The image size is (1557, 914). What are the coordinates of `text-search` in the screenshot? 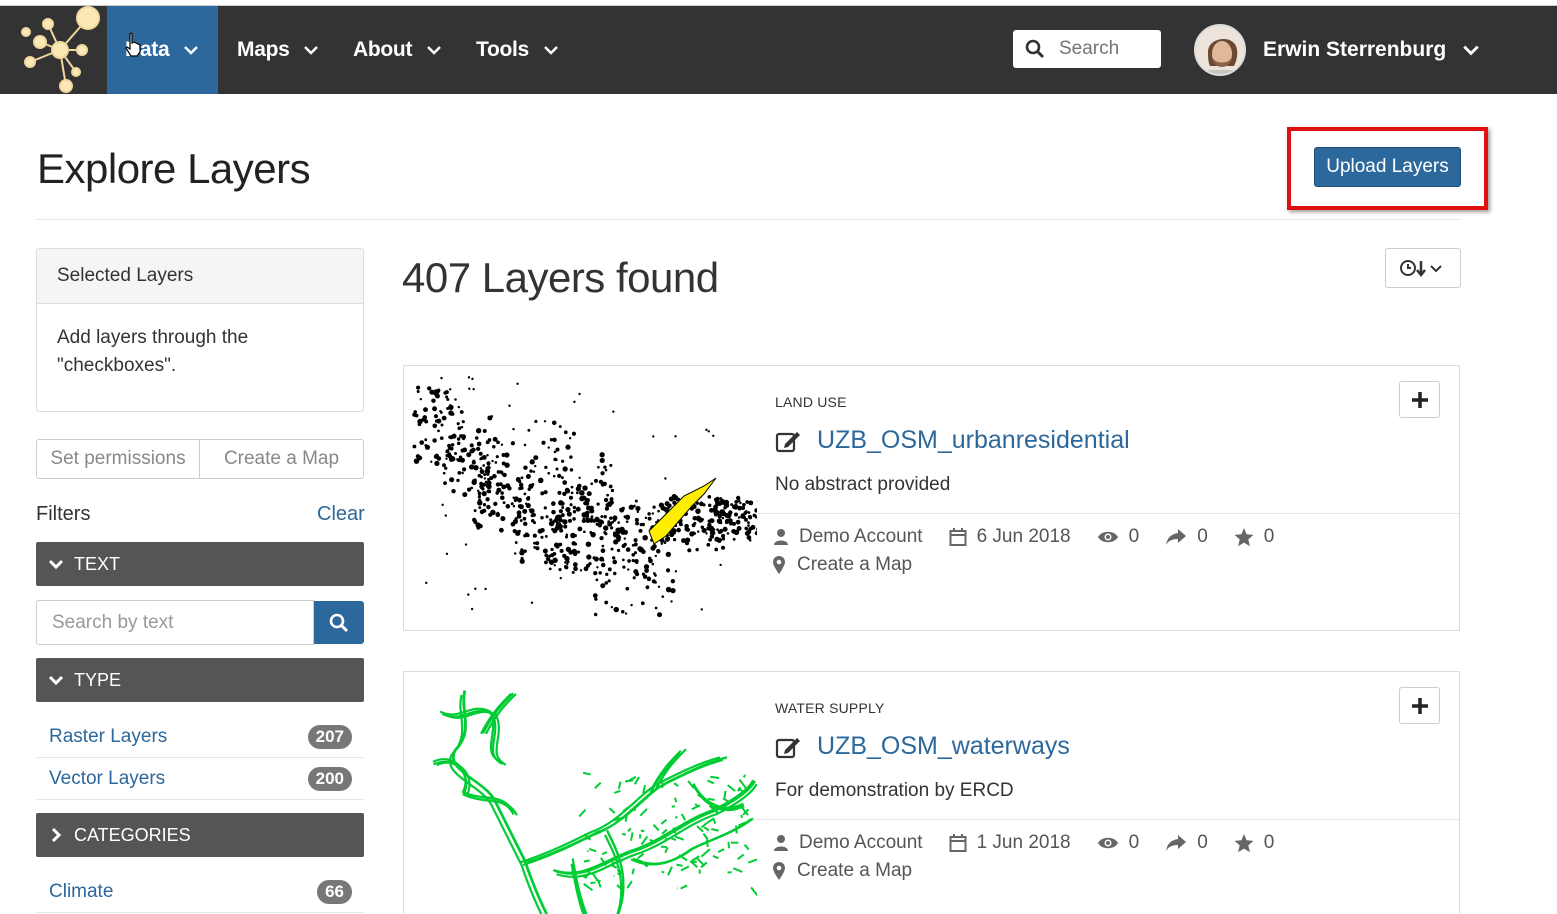 It's located at (200, 622).